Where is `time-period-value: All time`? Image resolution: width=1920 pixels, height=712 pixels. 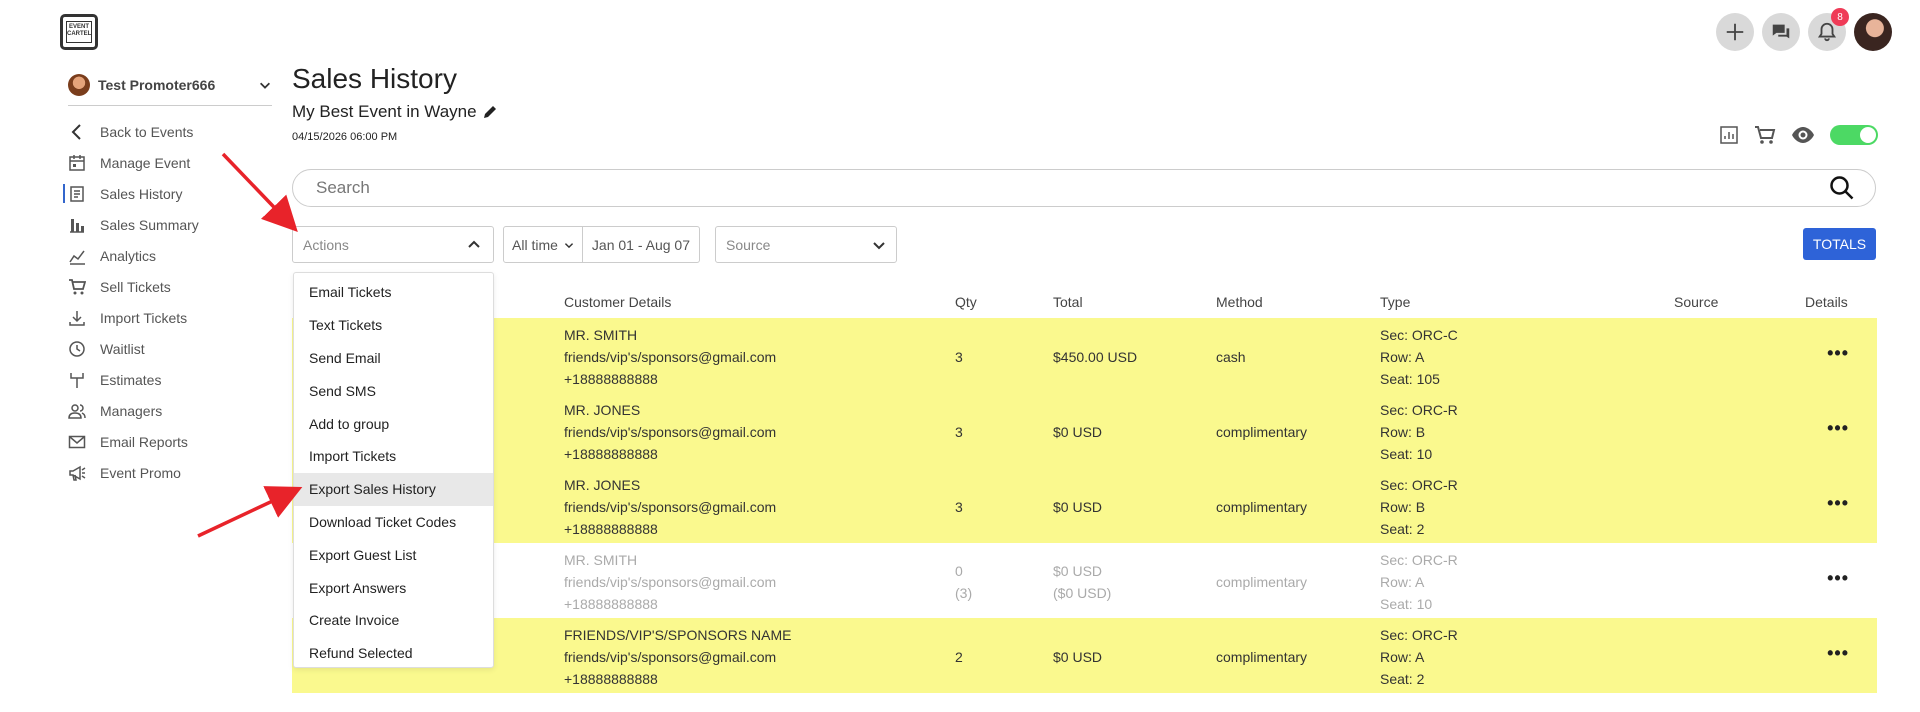 time-period-value: All time is located at coordinates (535, 244).